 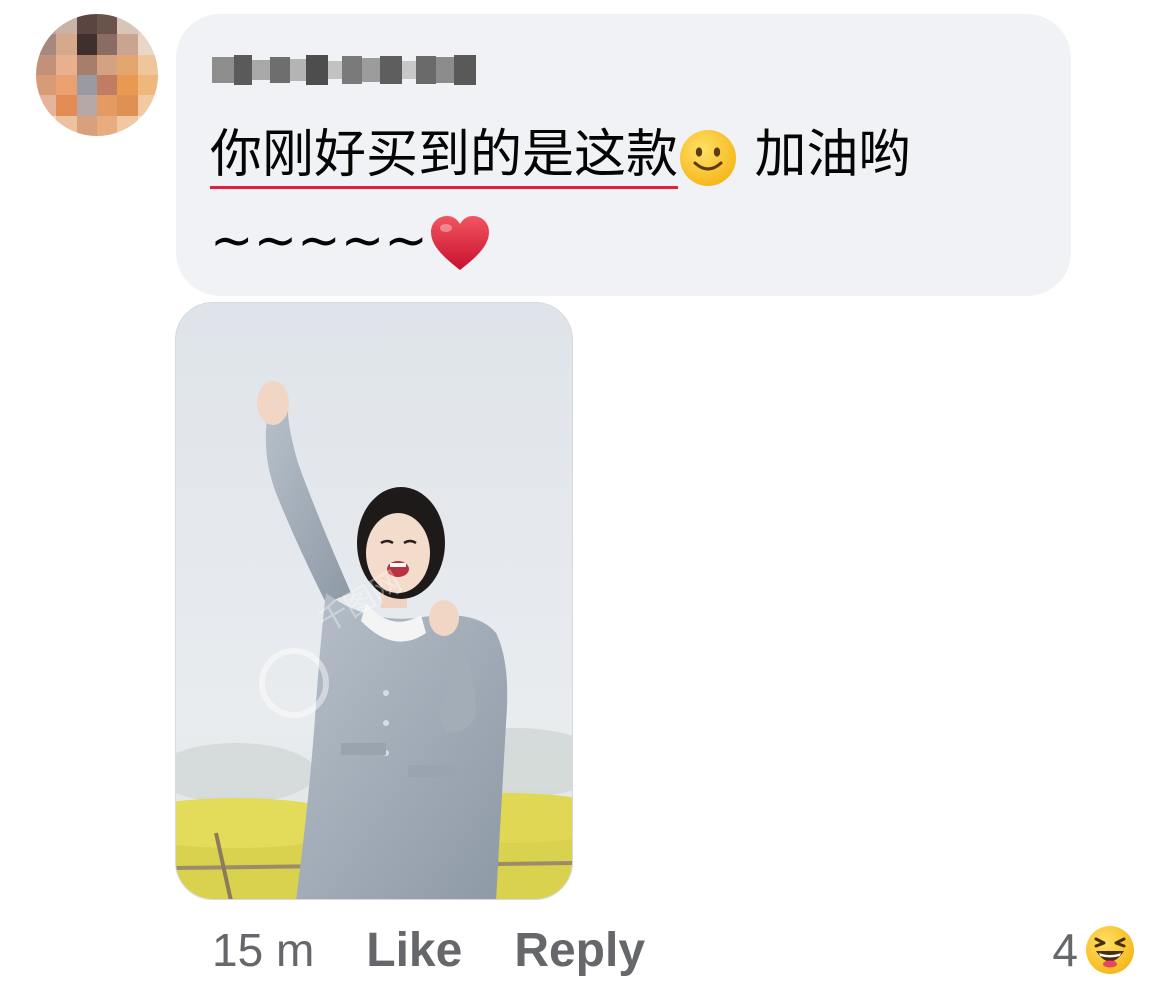 I want to click on comment-text-underlined: 你刚好买到的是这款, so click(x=444, y=155).